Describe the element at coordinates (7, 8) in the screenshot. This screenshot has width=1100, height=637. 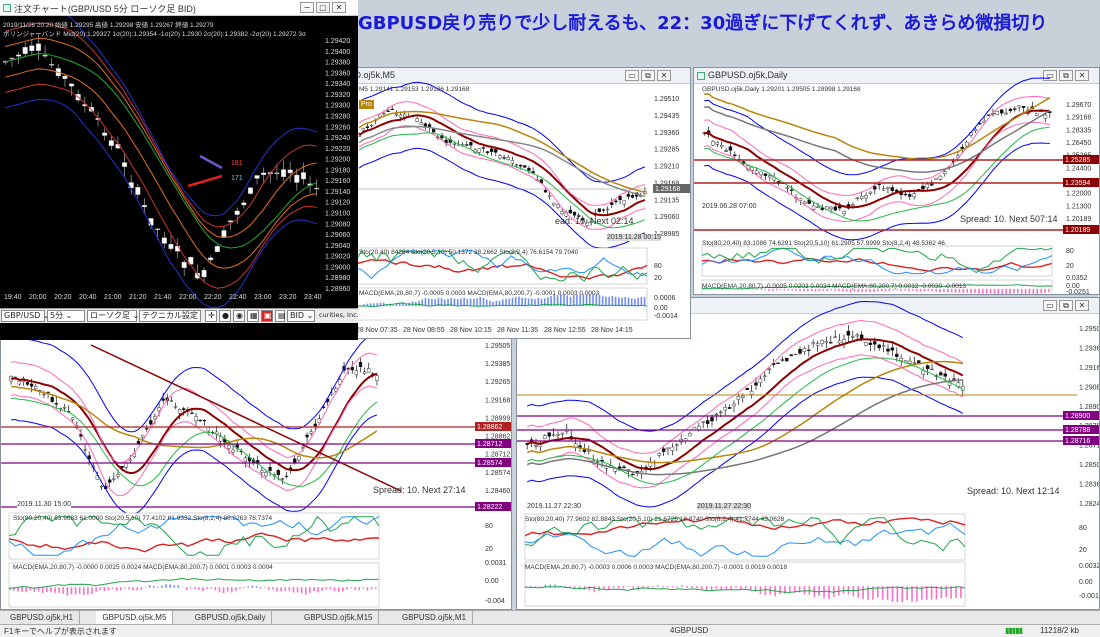
I see `chart-window-icon` at that location.